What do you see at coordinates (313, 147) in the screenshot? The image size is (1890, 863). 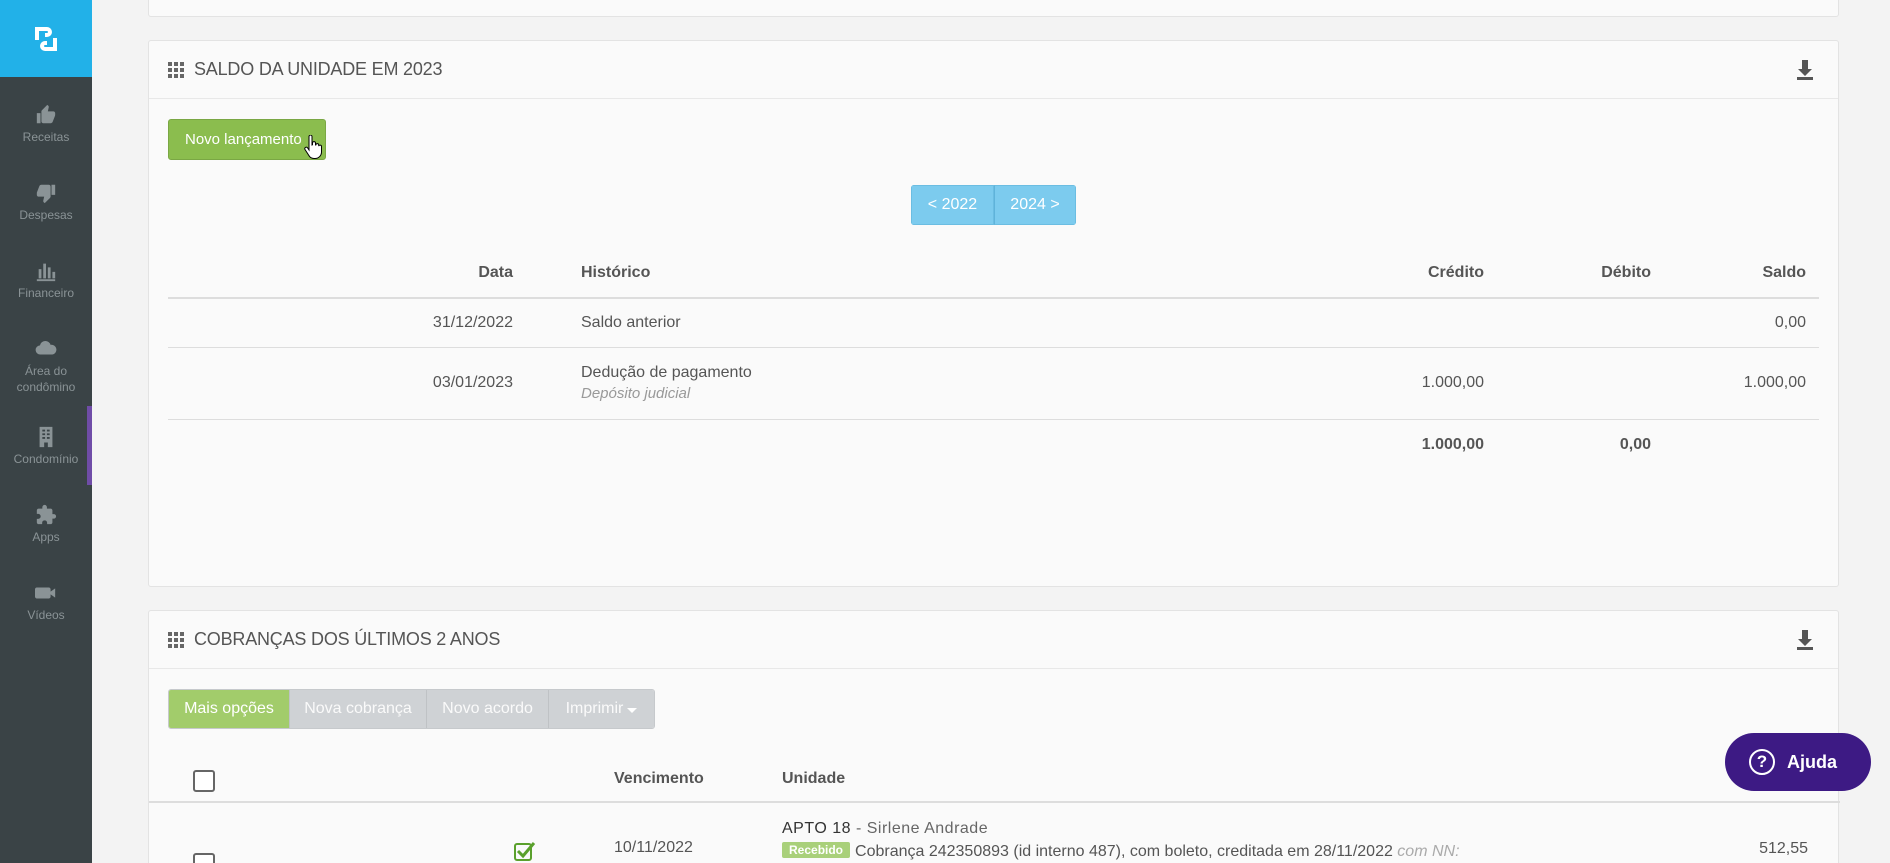 I see `hand-cursor-icon` at bounding box center [313, 147].